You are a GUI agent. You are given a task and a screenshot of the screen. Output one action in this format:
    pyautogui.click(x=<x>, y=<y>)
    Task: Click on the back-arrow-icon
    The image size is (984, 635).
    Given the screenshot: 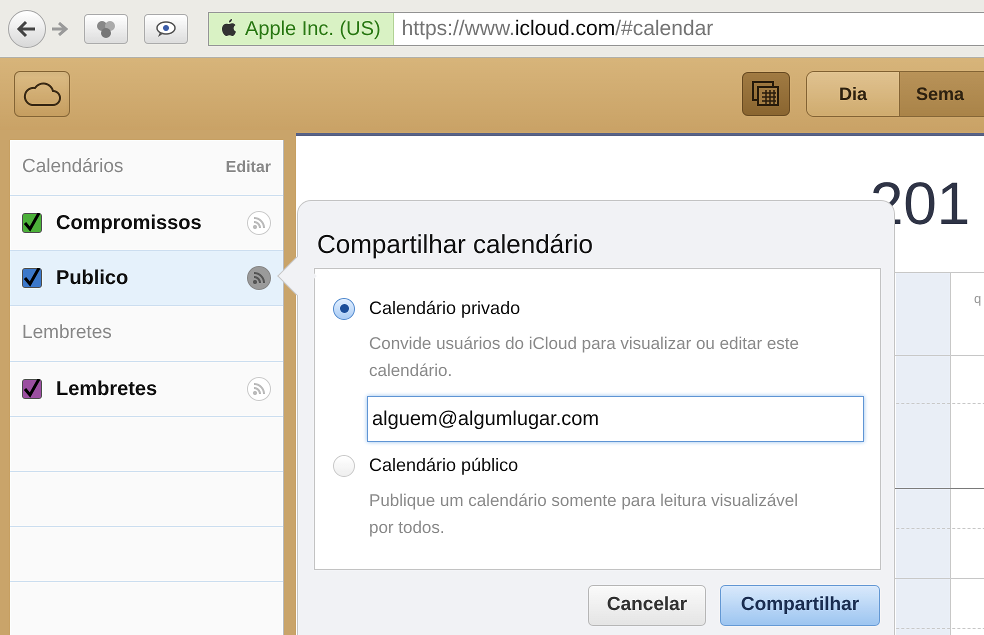 What is the action you would take?
    pyautogui.click(x=27, y=29)
    